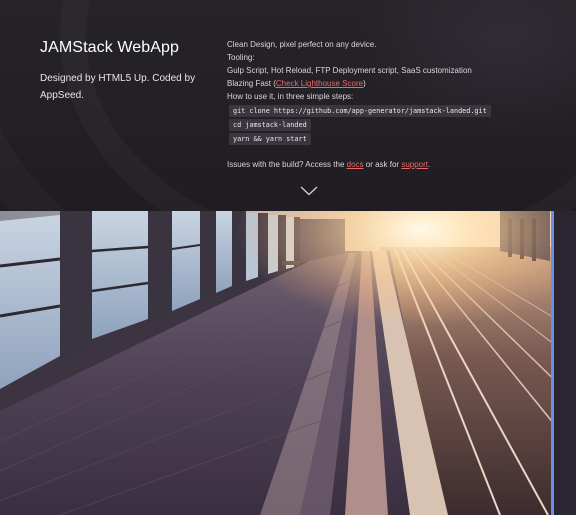  What do you see at coordinates (290, 96) in the screenshot?
I see `info-line-steps: How to use it, in three simple steps:` at bounding box center [290, 96].